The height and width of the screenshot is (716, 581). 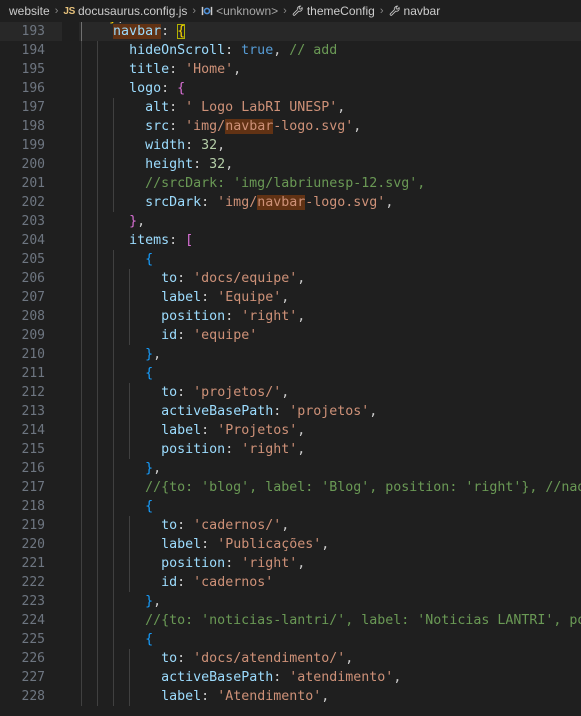 I want to click on breadcrumb-item-docusaurus-config-js: JS docusaurus.config.js, so click(x=125, y=11).